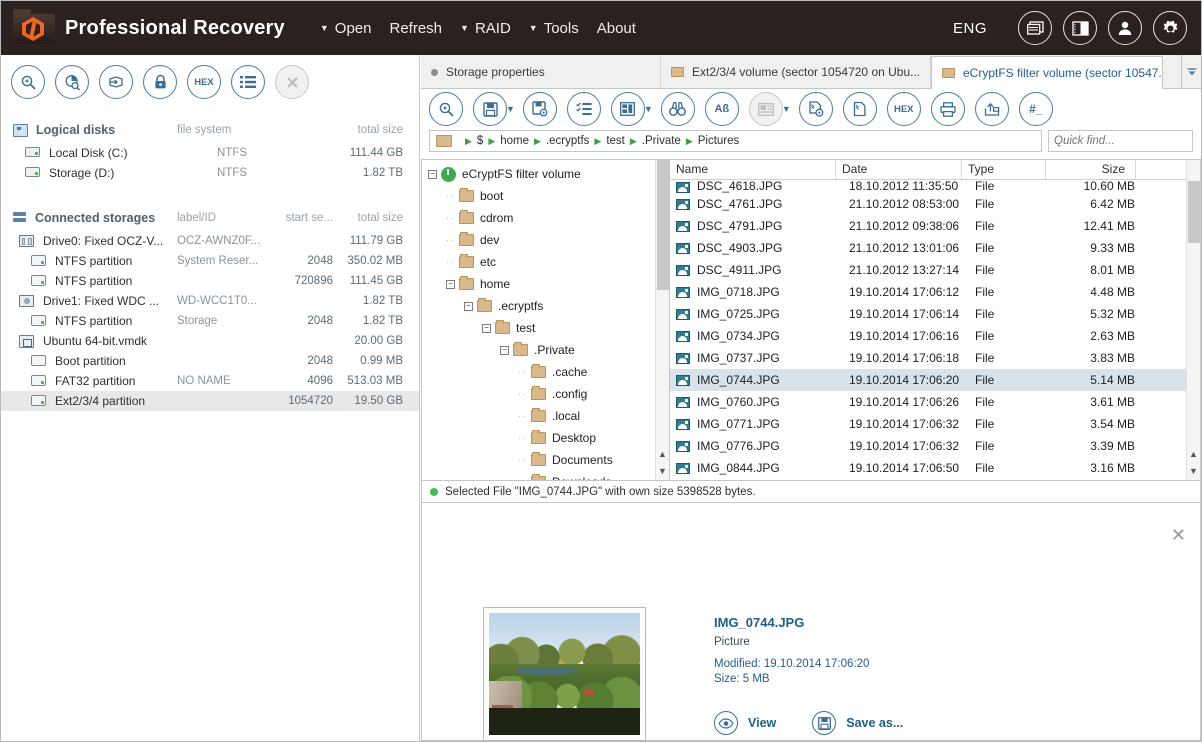  Describe the element at coordinates (538, 218) in the screenshot. I see `tree-node: ·· cdrom` at that location.